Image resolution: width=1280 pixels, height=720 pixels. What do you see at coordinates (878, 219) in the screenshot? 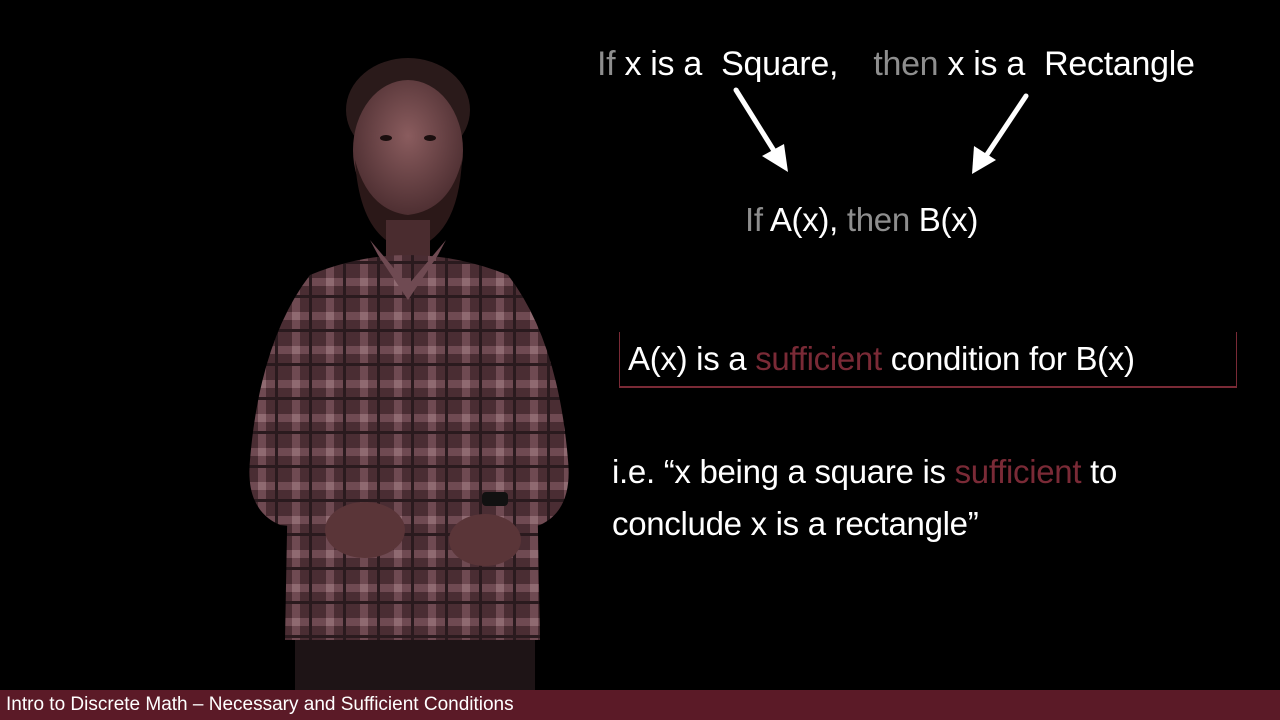
I see `then-keyword-general: then` at bounding box center [878, 219].